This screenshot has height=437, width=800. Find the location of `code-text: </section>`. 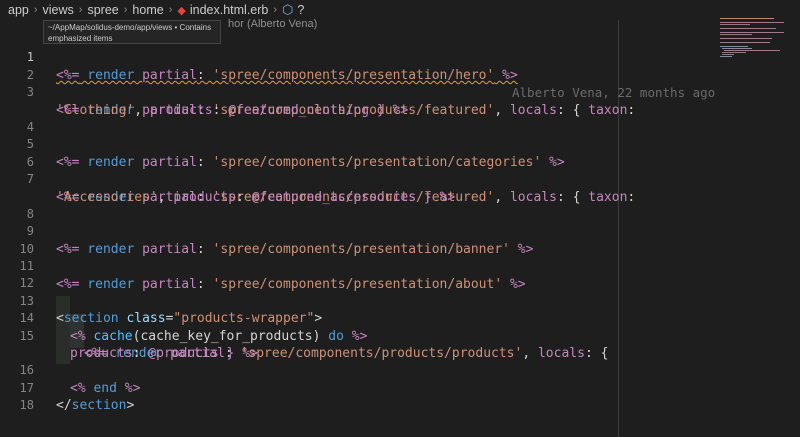

code-text: </section> is located at coordinates (95, 406).